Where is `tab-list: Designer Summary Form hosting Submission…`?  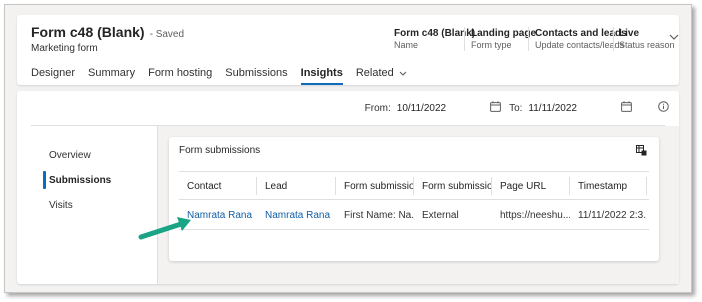
tab-list: Designer Summary Form hosting Submission… is located at coordinates (225, 74).